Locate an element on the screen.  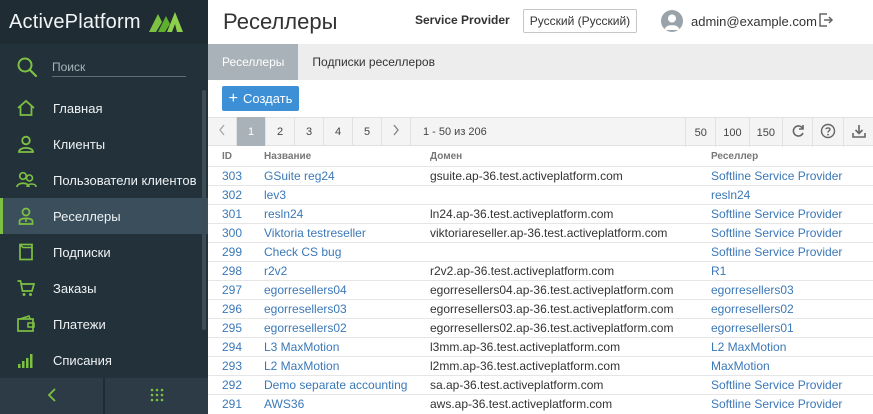
cell-reseller: resln24 is located at coordinates (785, 194).